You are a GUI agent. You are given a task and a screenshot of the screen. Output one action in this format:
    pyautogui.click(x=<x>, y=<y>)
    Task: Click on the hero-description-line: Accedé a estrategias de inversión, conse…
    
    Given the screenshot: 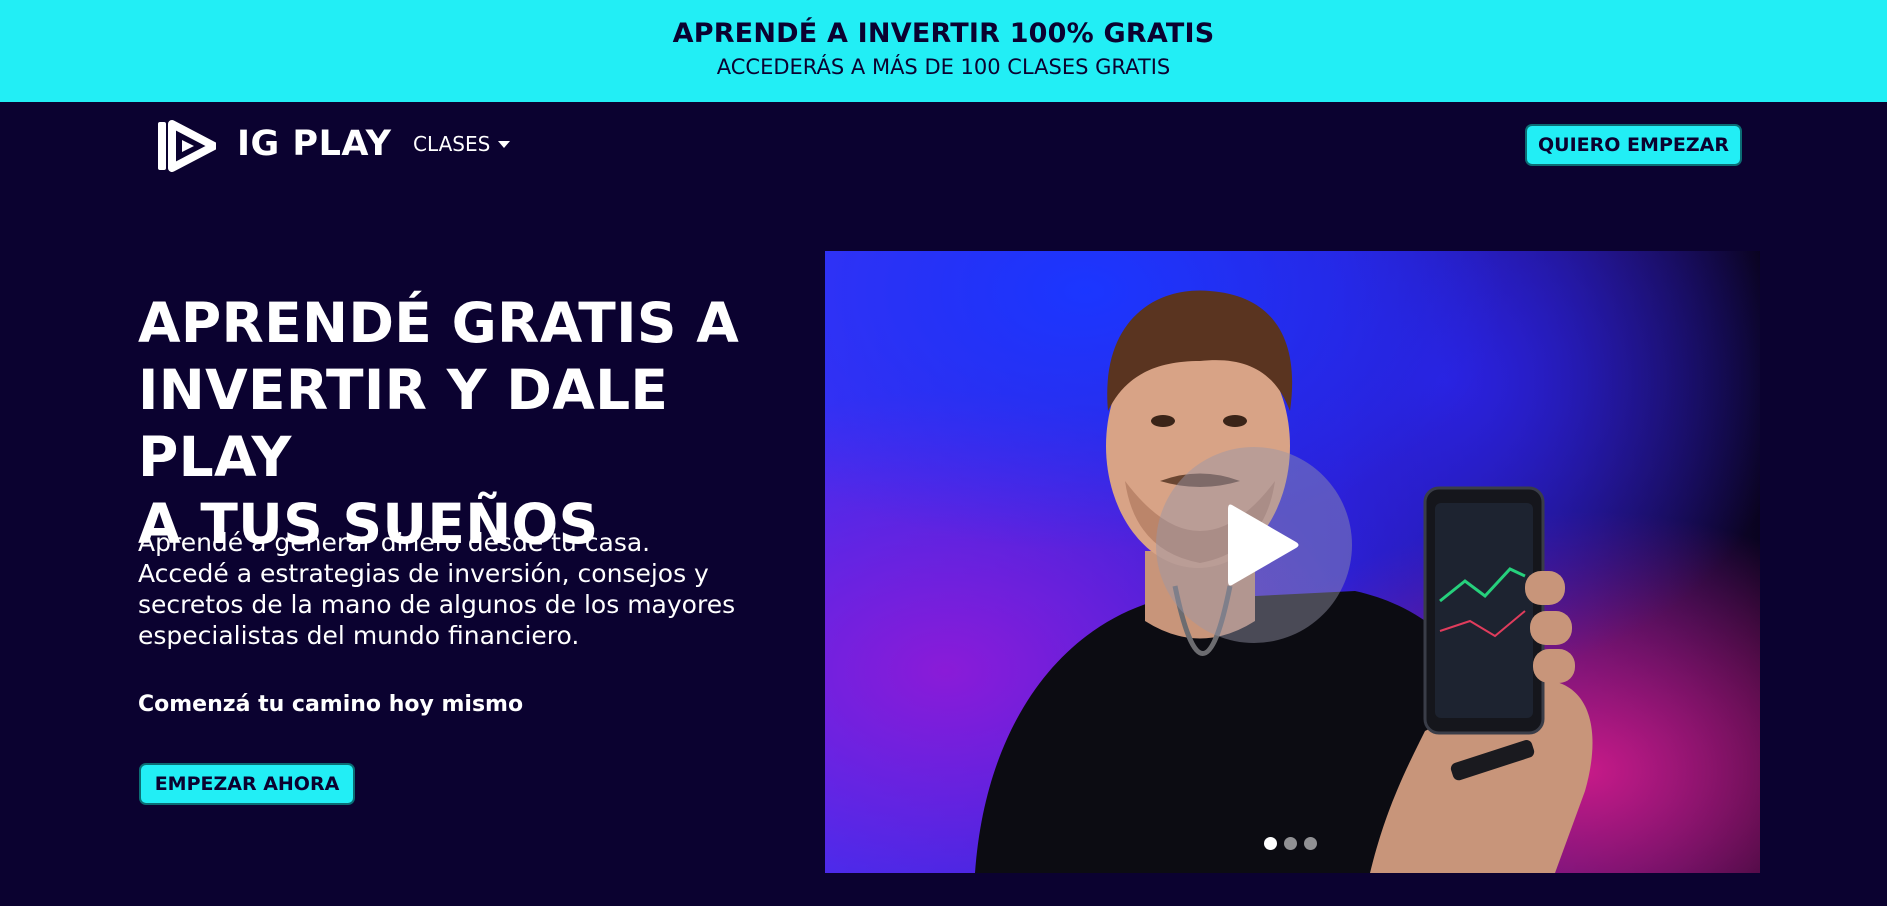 What is the action you would take?
    pyautogui.click(x=423, y=573)
    